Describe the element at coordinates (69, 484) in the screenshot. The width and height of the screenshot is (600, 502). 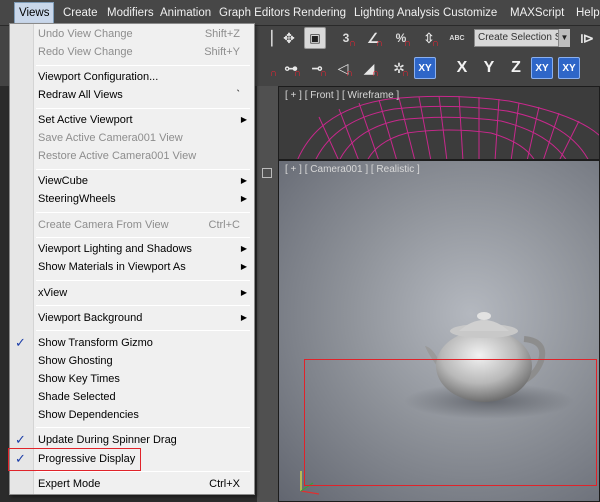
I see `menu-item-label: Expert Mode` at that location.